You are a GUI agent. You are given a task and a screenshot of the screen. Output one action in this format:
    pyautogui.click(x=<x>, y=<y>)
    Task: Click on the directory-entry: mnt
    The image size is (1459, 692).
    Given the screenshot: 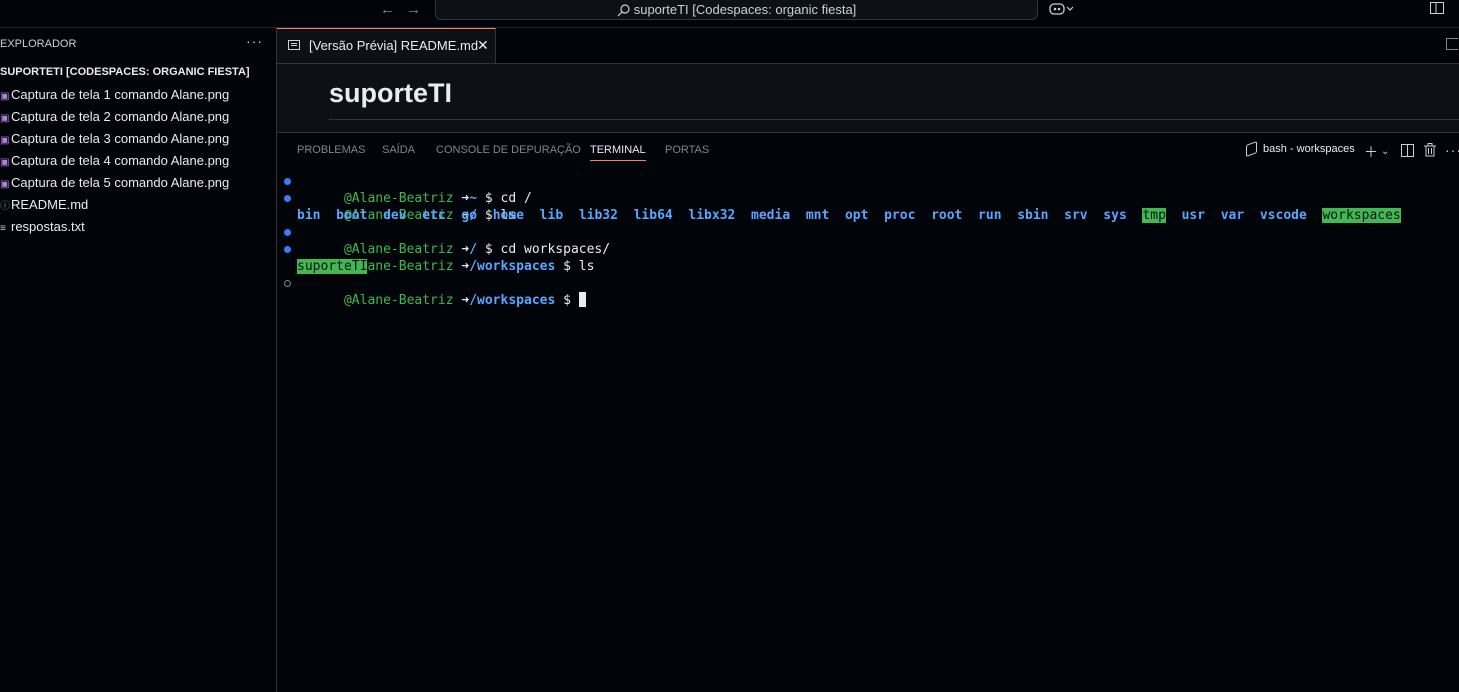 What is the action you would take?
    pyautogui.click(x=817, y=215)
    